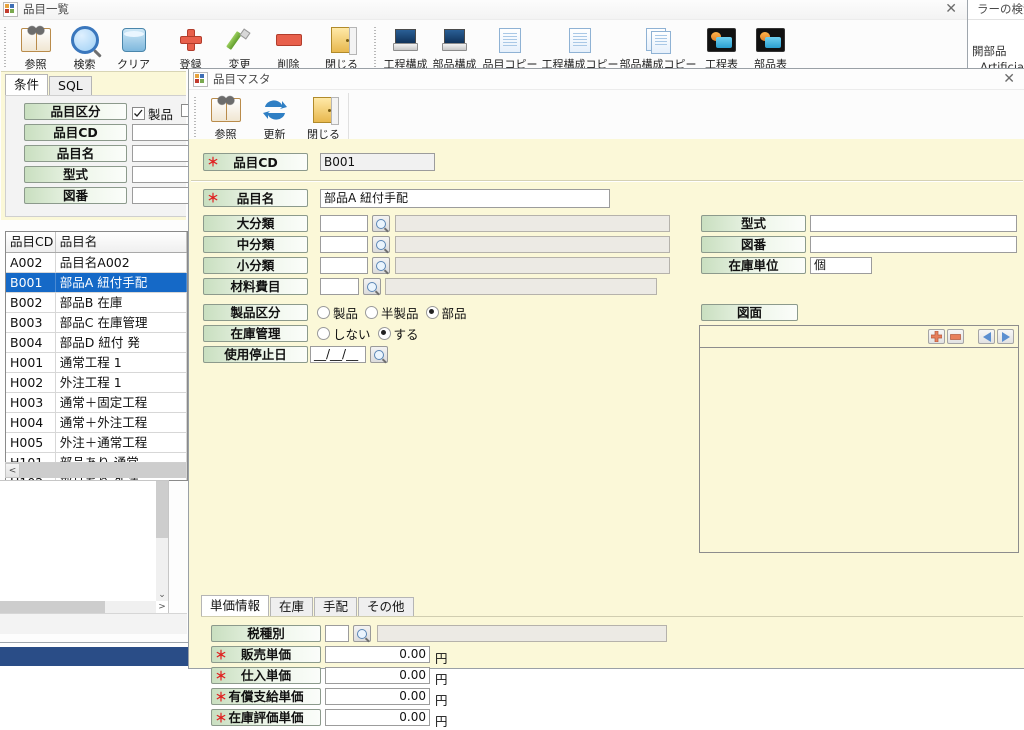 The image size is (1024, 730). Describe the element at coordinates (532, 265) in the screenshot. I see `display-minor-class-name` at that location.